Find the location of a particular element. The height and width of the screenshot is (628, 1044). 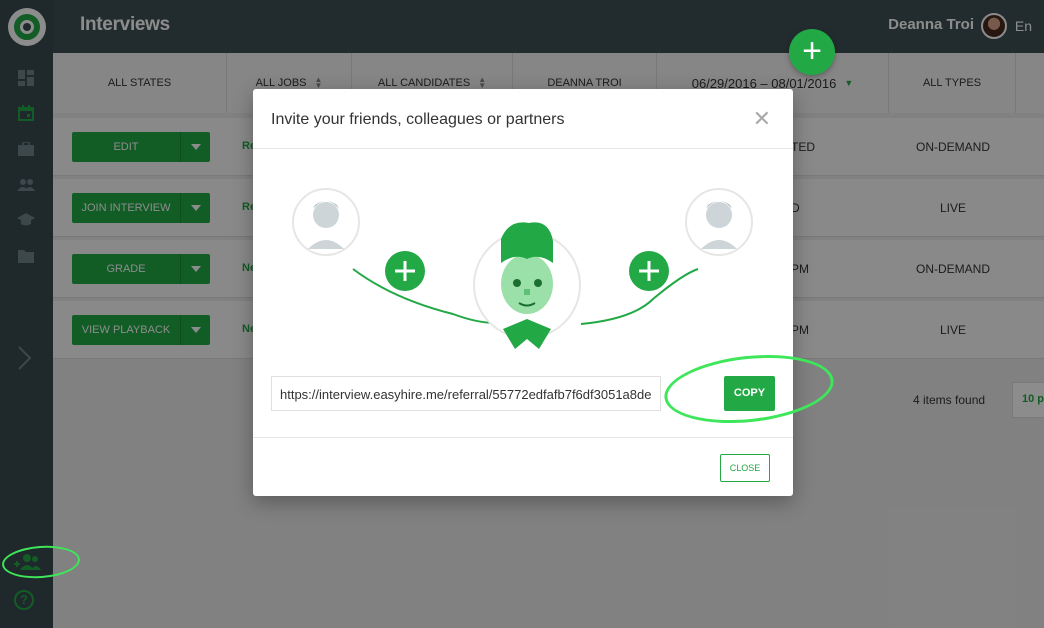

person-left-icon is located at coordinates (326, 222).